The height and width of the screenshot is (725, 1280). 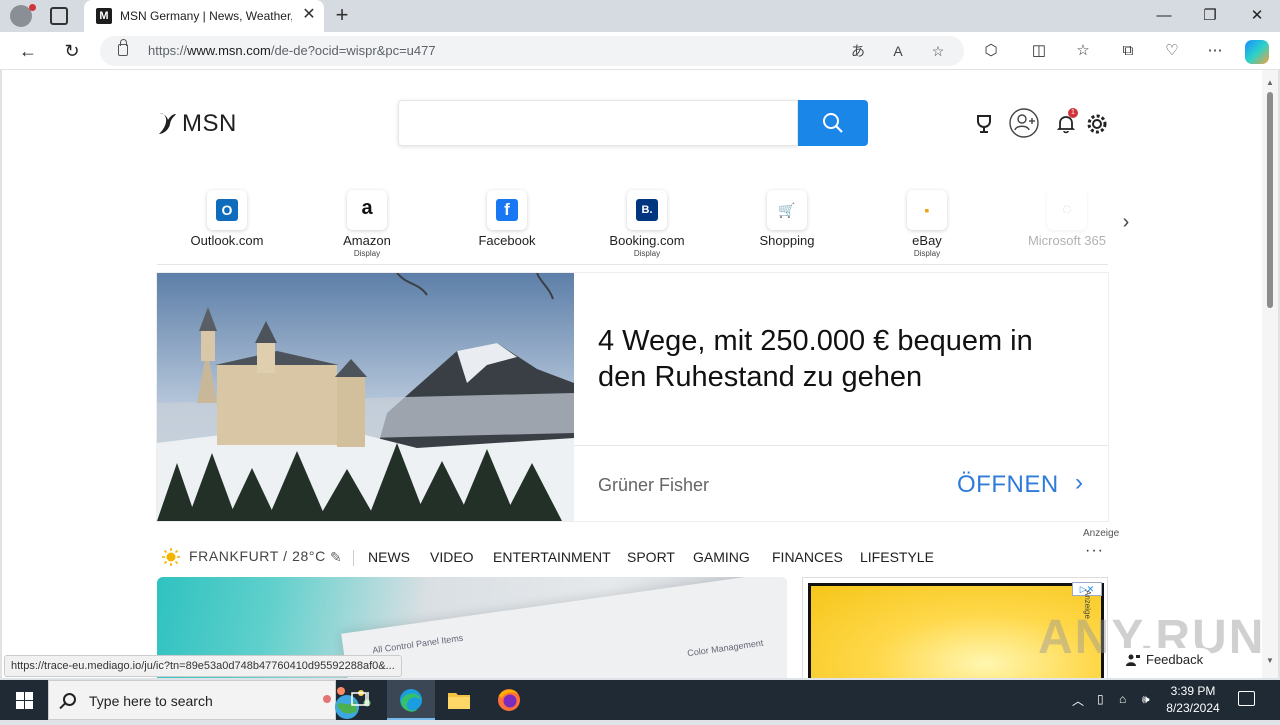 I want to click on quick-link-ebay: ▪ eBay Display, so click(x=927, y=226).